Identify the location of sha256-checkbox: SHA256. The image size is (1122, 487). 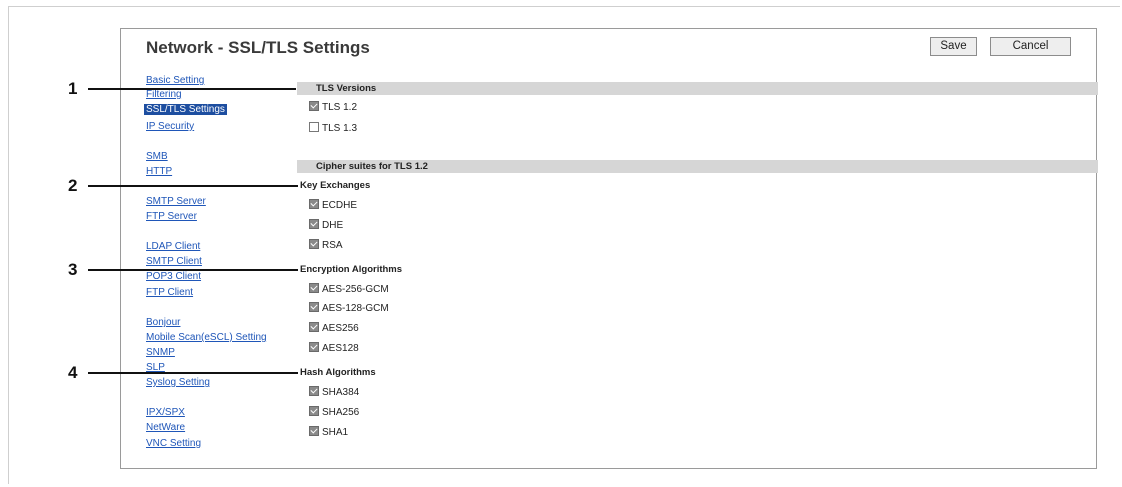
(334, 412).